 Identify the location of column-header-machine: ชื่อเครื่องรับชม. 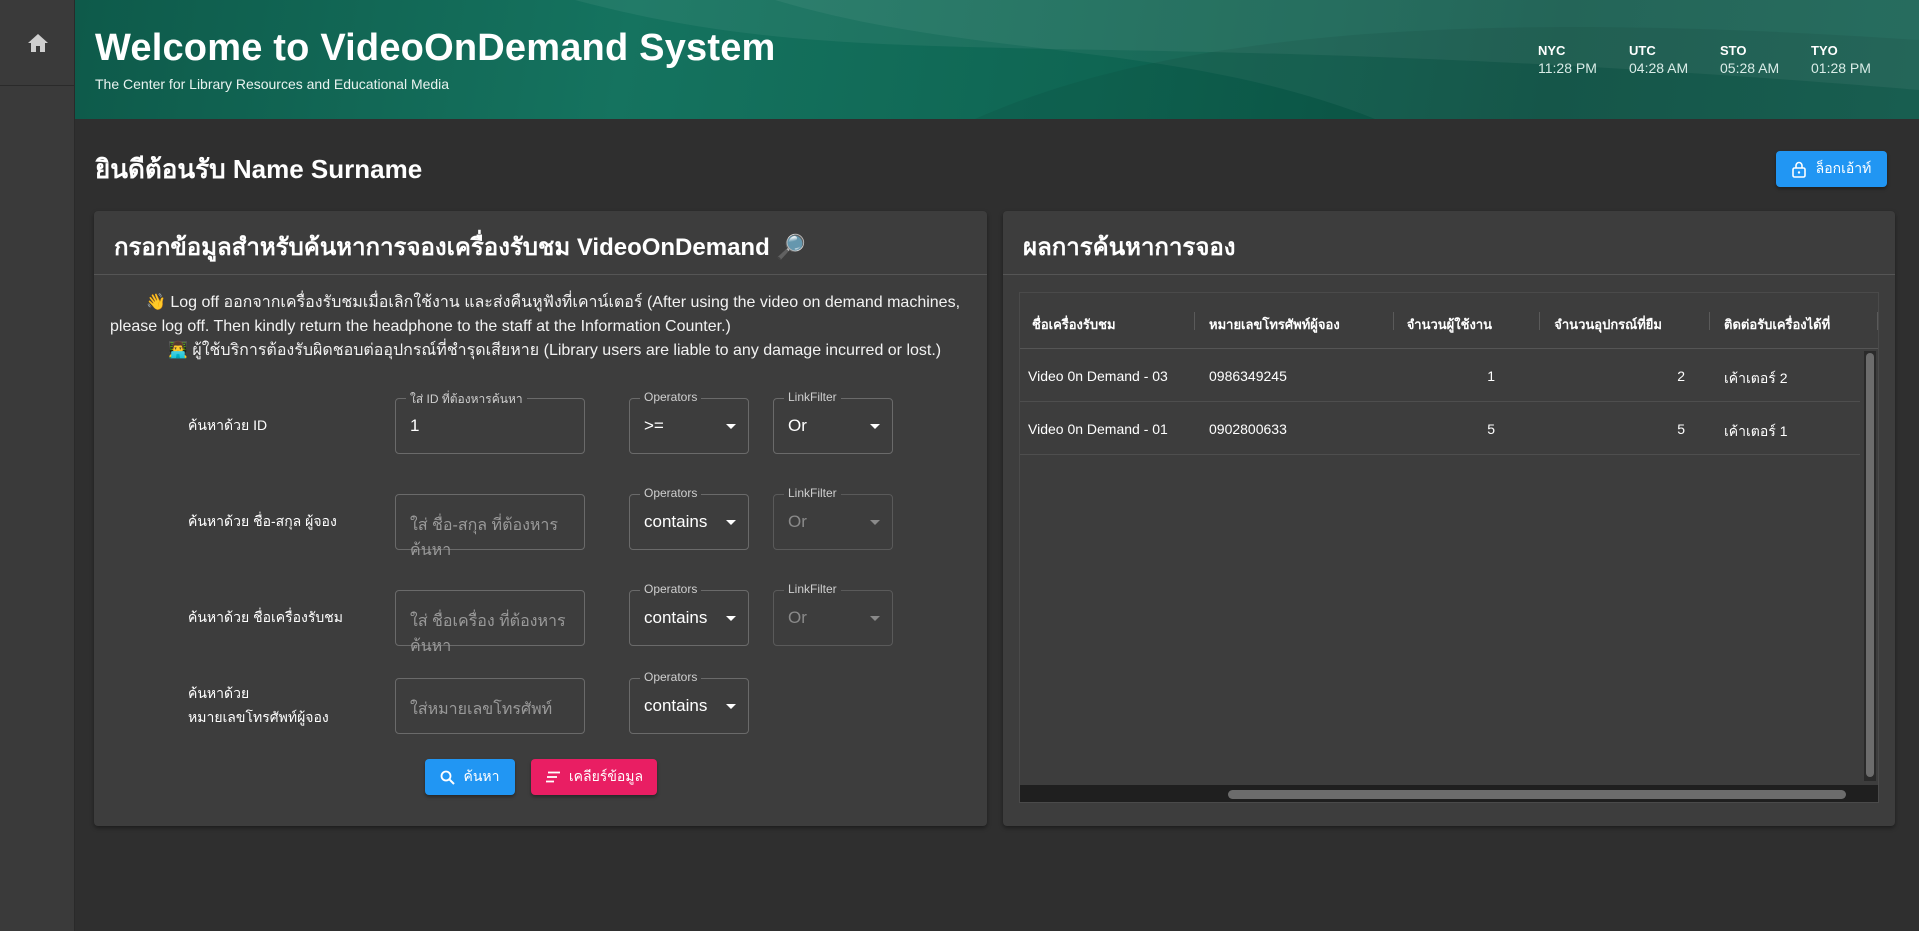
(1074, 324).